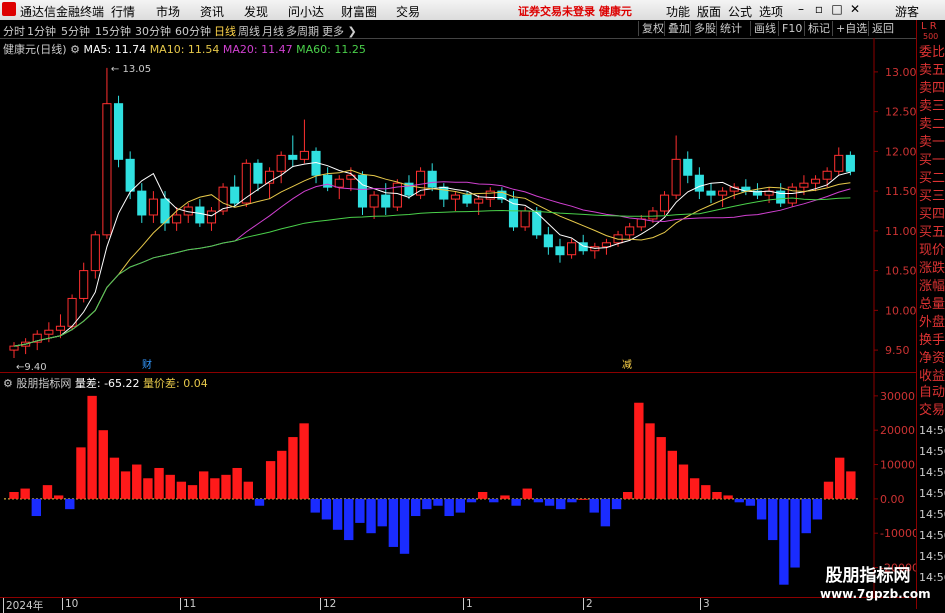 The width and height of the screenshot is (945, 613). I want to click on menu-market-quotes: 行情, so click(123, 11).